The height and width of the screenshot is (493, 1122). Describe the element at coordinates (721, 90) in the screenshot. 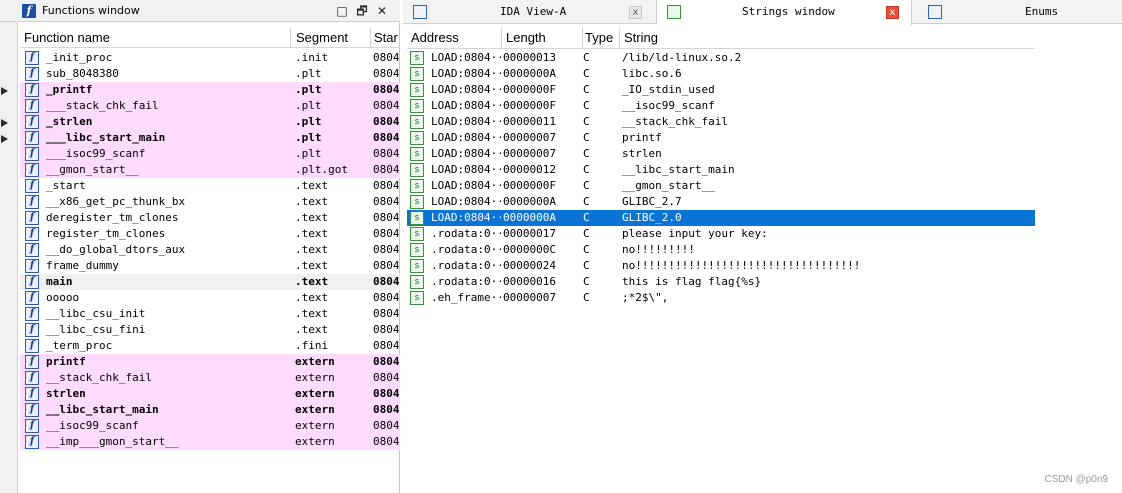

I see `string-row: s LOAD:0804···0000000F C _IO_stdin_used` at that location.